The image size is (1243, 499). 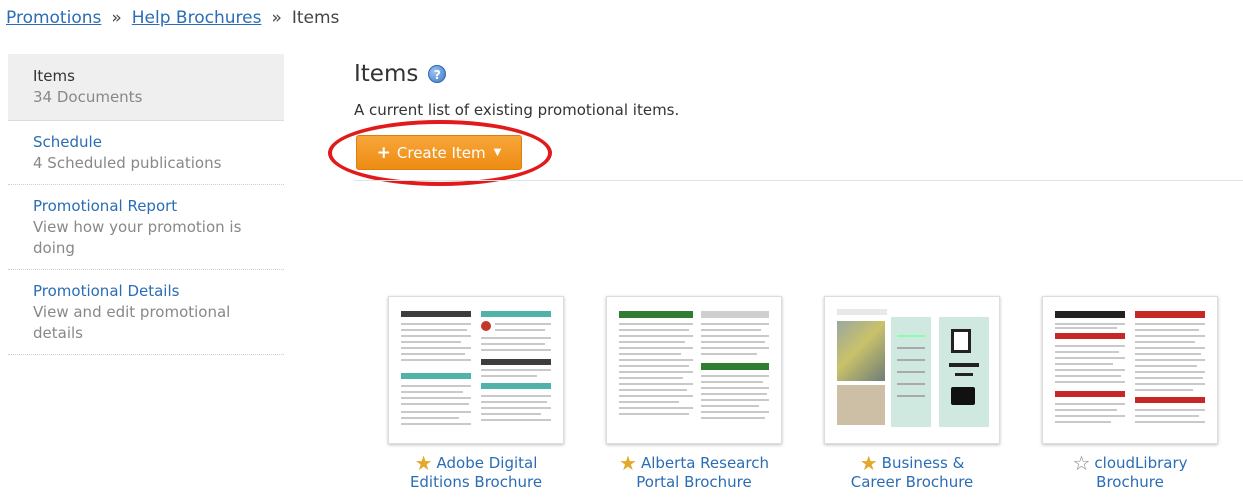 I want to click on page-title-text: Items, so click(x=386, y=74).